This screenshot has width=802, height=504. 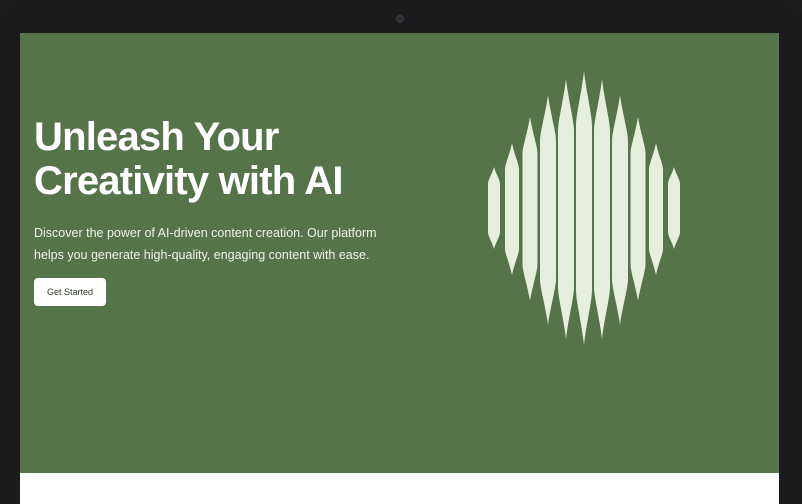 I want to click on waveform-bars-icon, so click(x=584, y=208).